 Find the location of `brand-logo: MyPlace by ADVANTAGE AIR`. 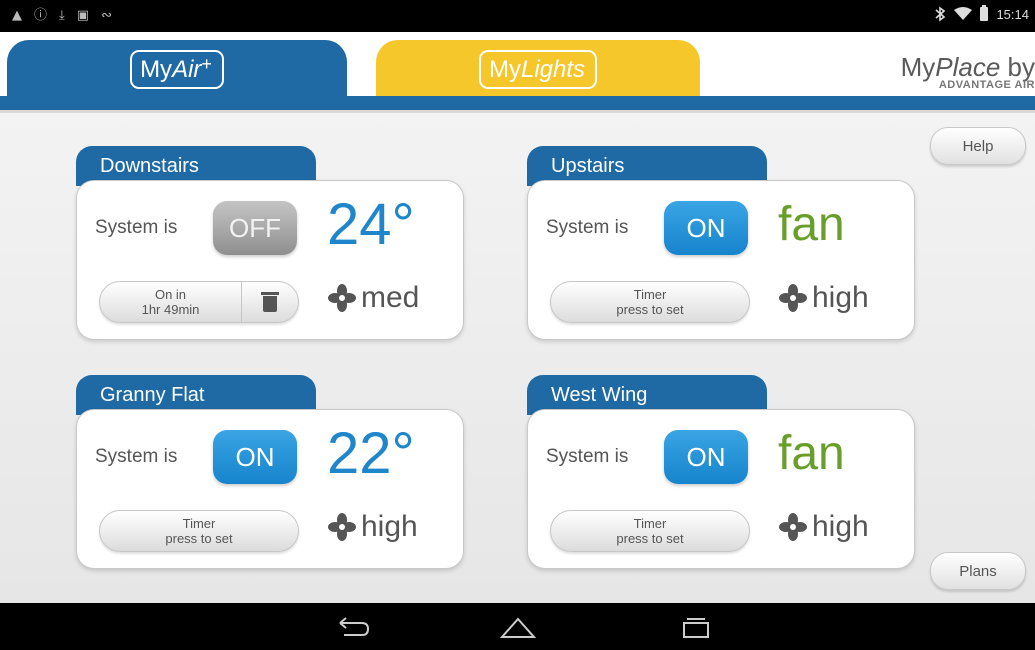

brand-logo: MyPlace by ADVANTAGE AIR is located at coordinates (968, 71).